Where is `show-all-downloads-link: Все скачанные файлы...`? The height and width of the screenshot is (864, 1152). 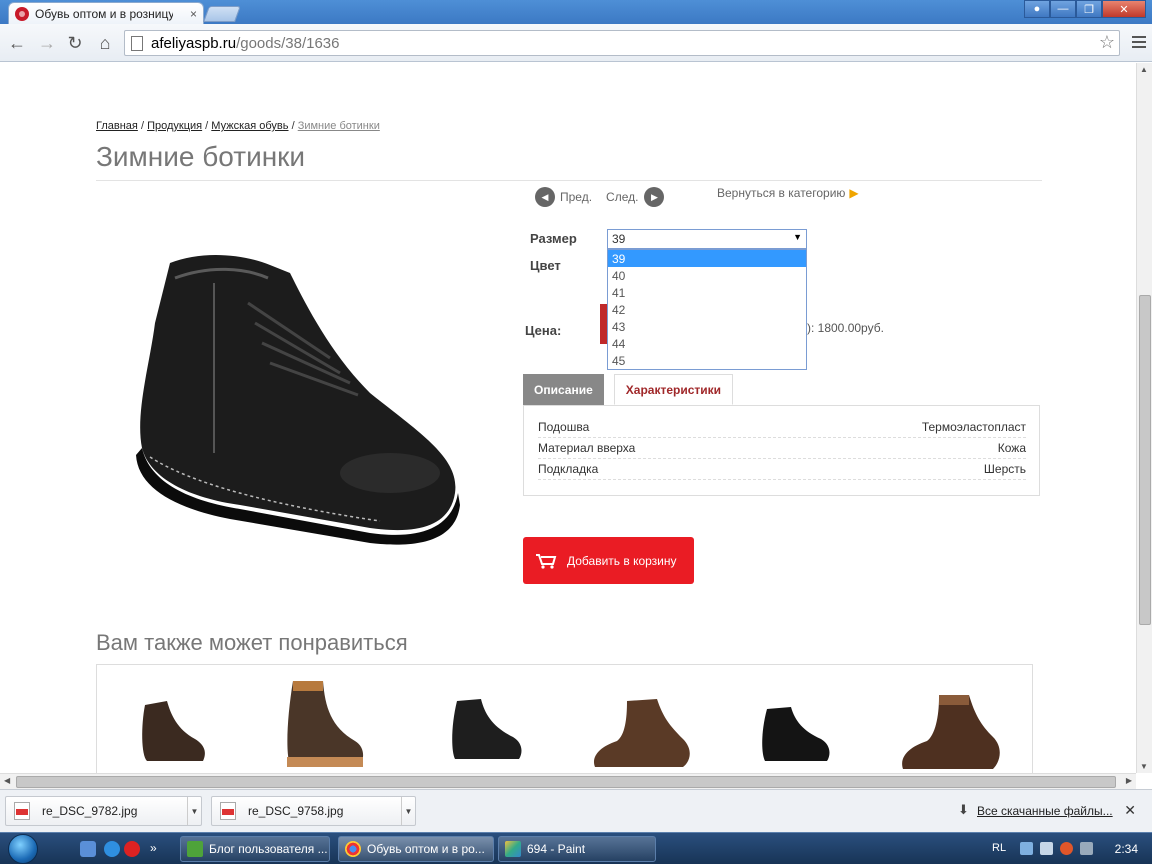 show-all-downloads-link: Все скачанные файлы... is located at coordinates (1045, 811).